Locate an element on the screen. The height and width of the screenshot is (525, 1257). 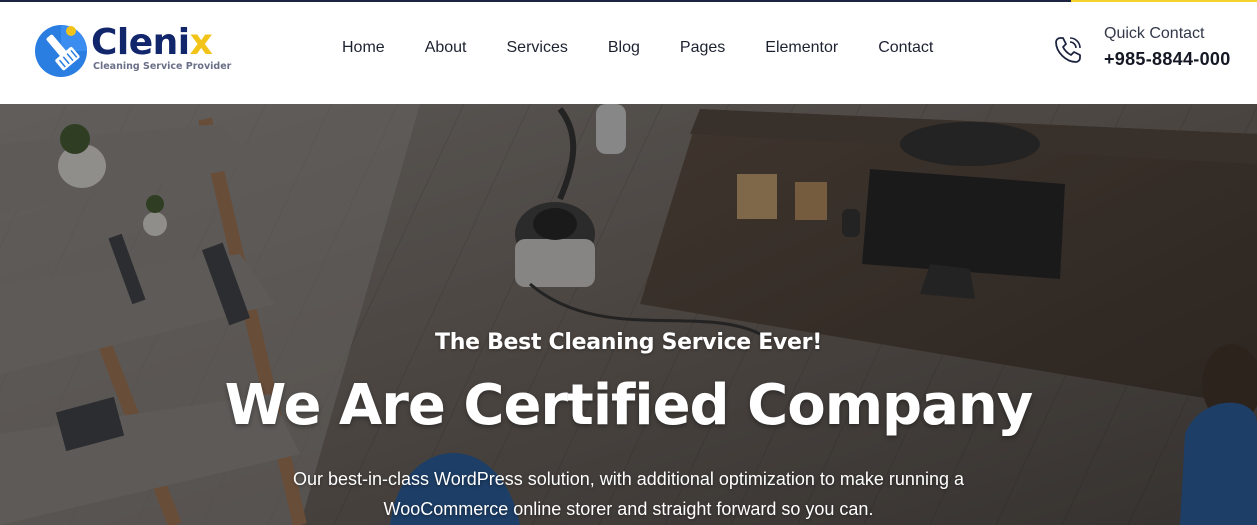
brand-name: Clenix is located at coordinates (152, 43).